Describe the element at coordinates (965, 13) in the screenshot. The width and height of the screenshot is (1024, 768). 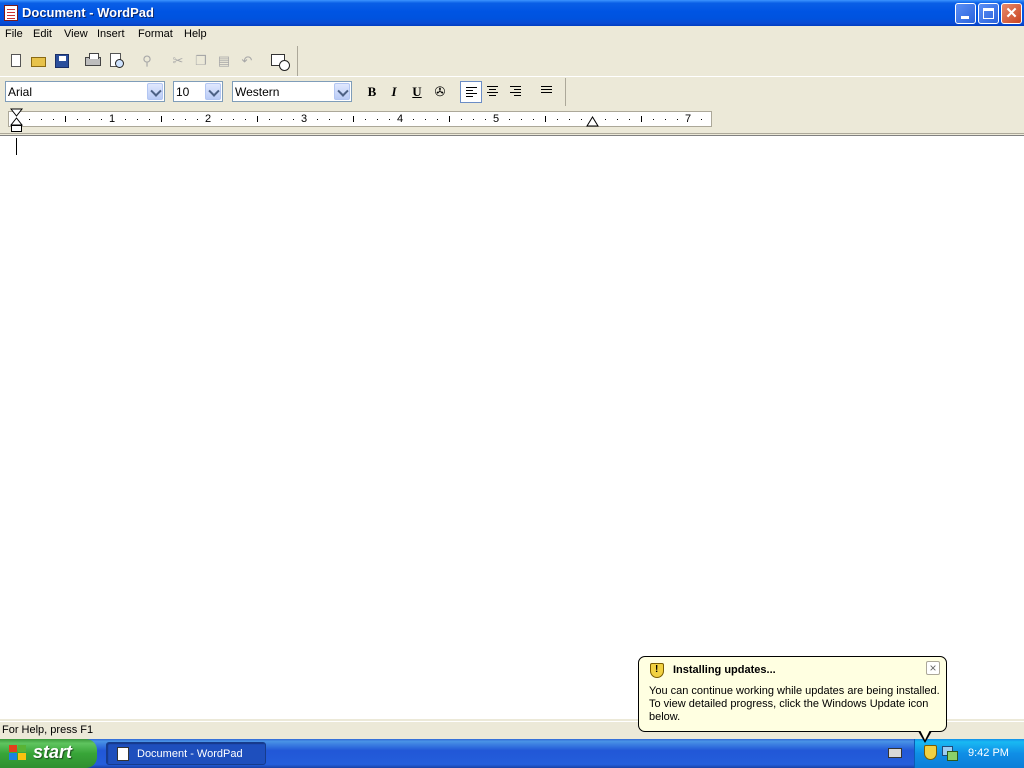
I see `minimize-button` at that location.